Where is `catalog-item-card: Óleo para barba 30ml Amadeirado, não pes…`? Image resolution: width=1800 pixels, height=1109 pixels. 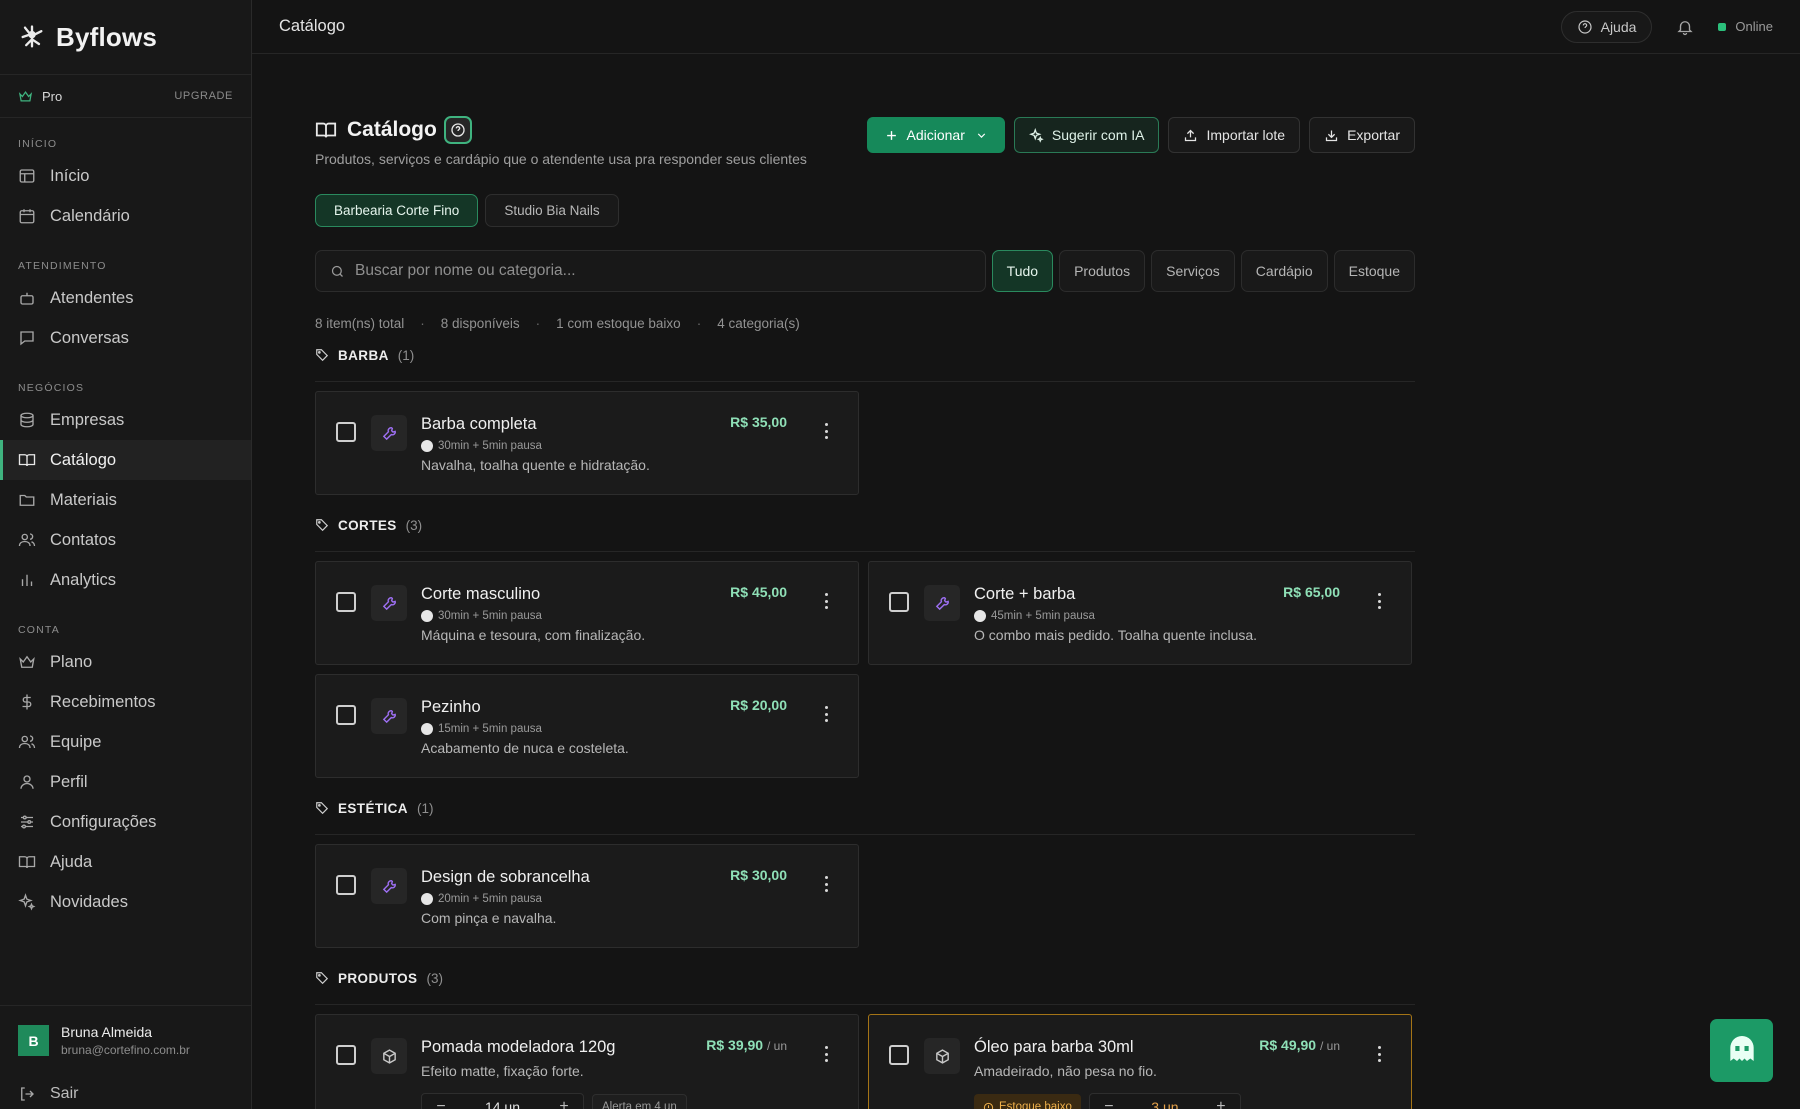 catalog-item-card: Óleo para barba 30ml Amadeirado, não pes… is located at coordinates (1140, 1061).